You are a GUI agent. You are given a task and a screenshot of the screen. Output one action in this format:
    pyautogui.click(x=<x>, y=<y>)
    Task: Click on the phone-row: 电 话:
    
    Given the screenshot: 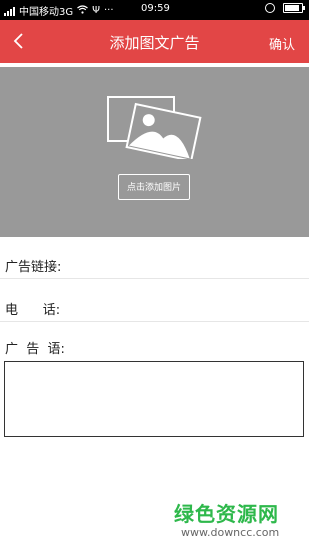 What is the action you would take?
    pyautogui.click(x=32, y=308)
    